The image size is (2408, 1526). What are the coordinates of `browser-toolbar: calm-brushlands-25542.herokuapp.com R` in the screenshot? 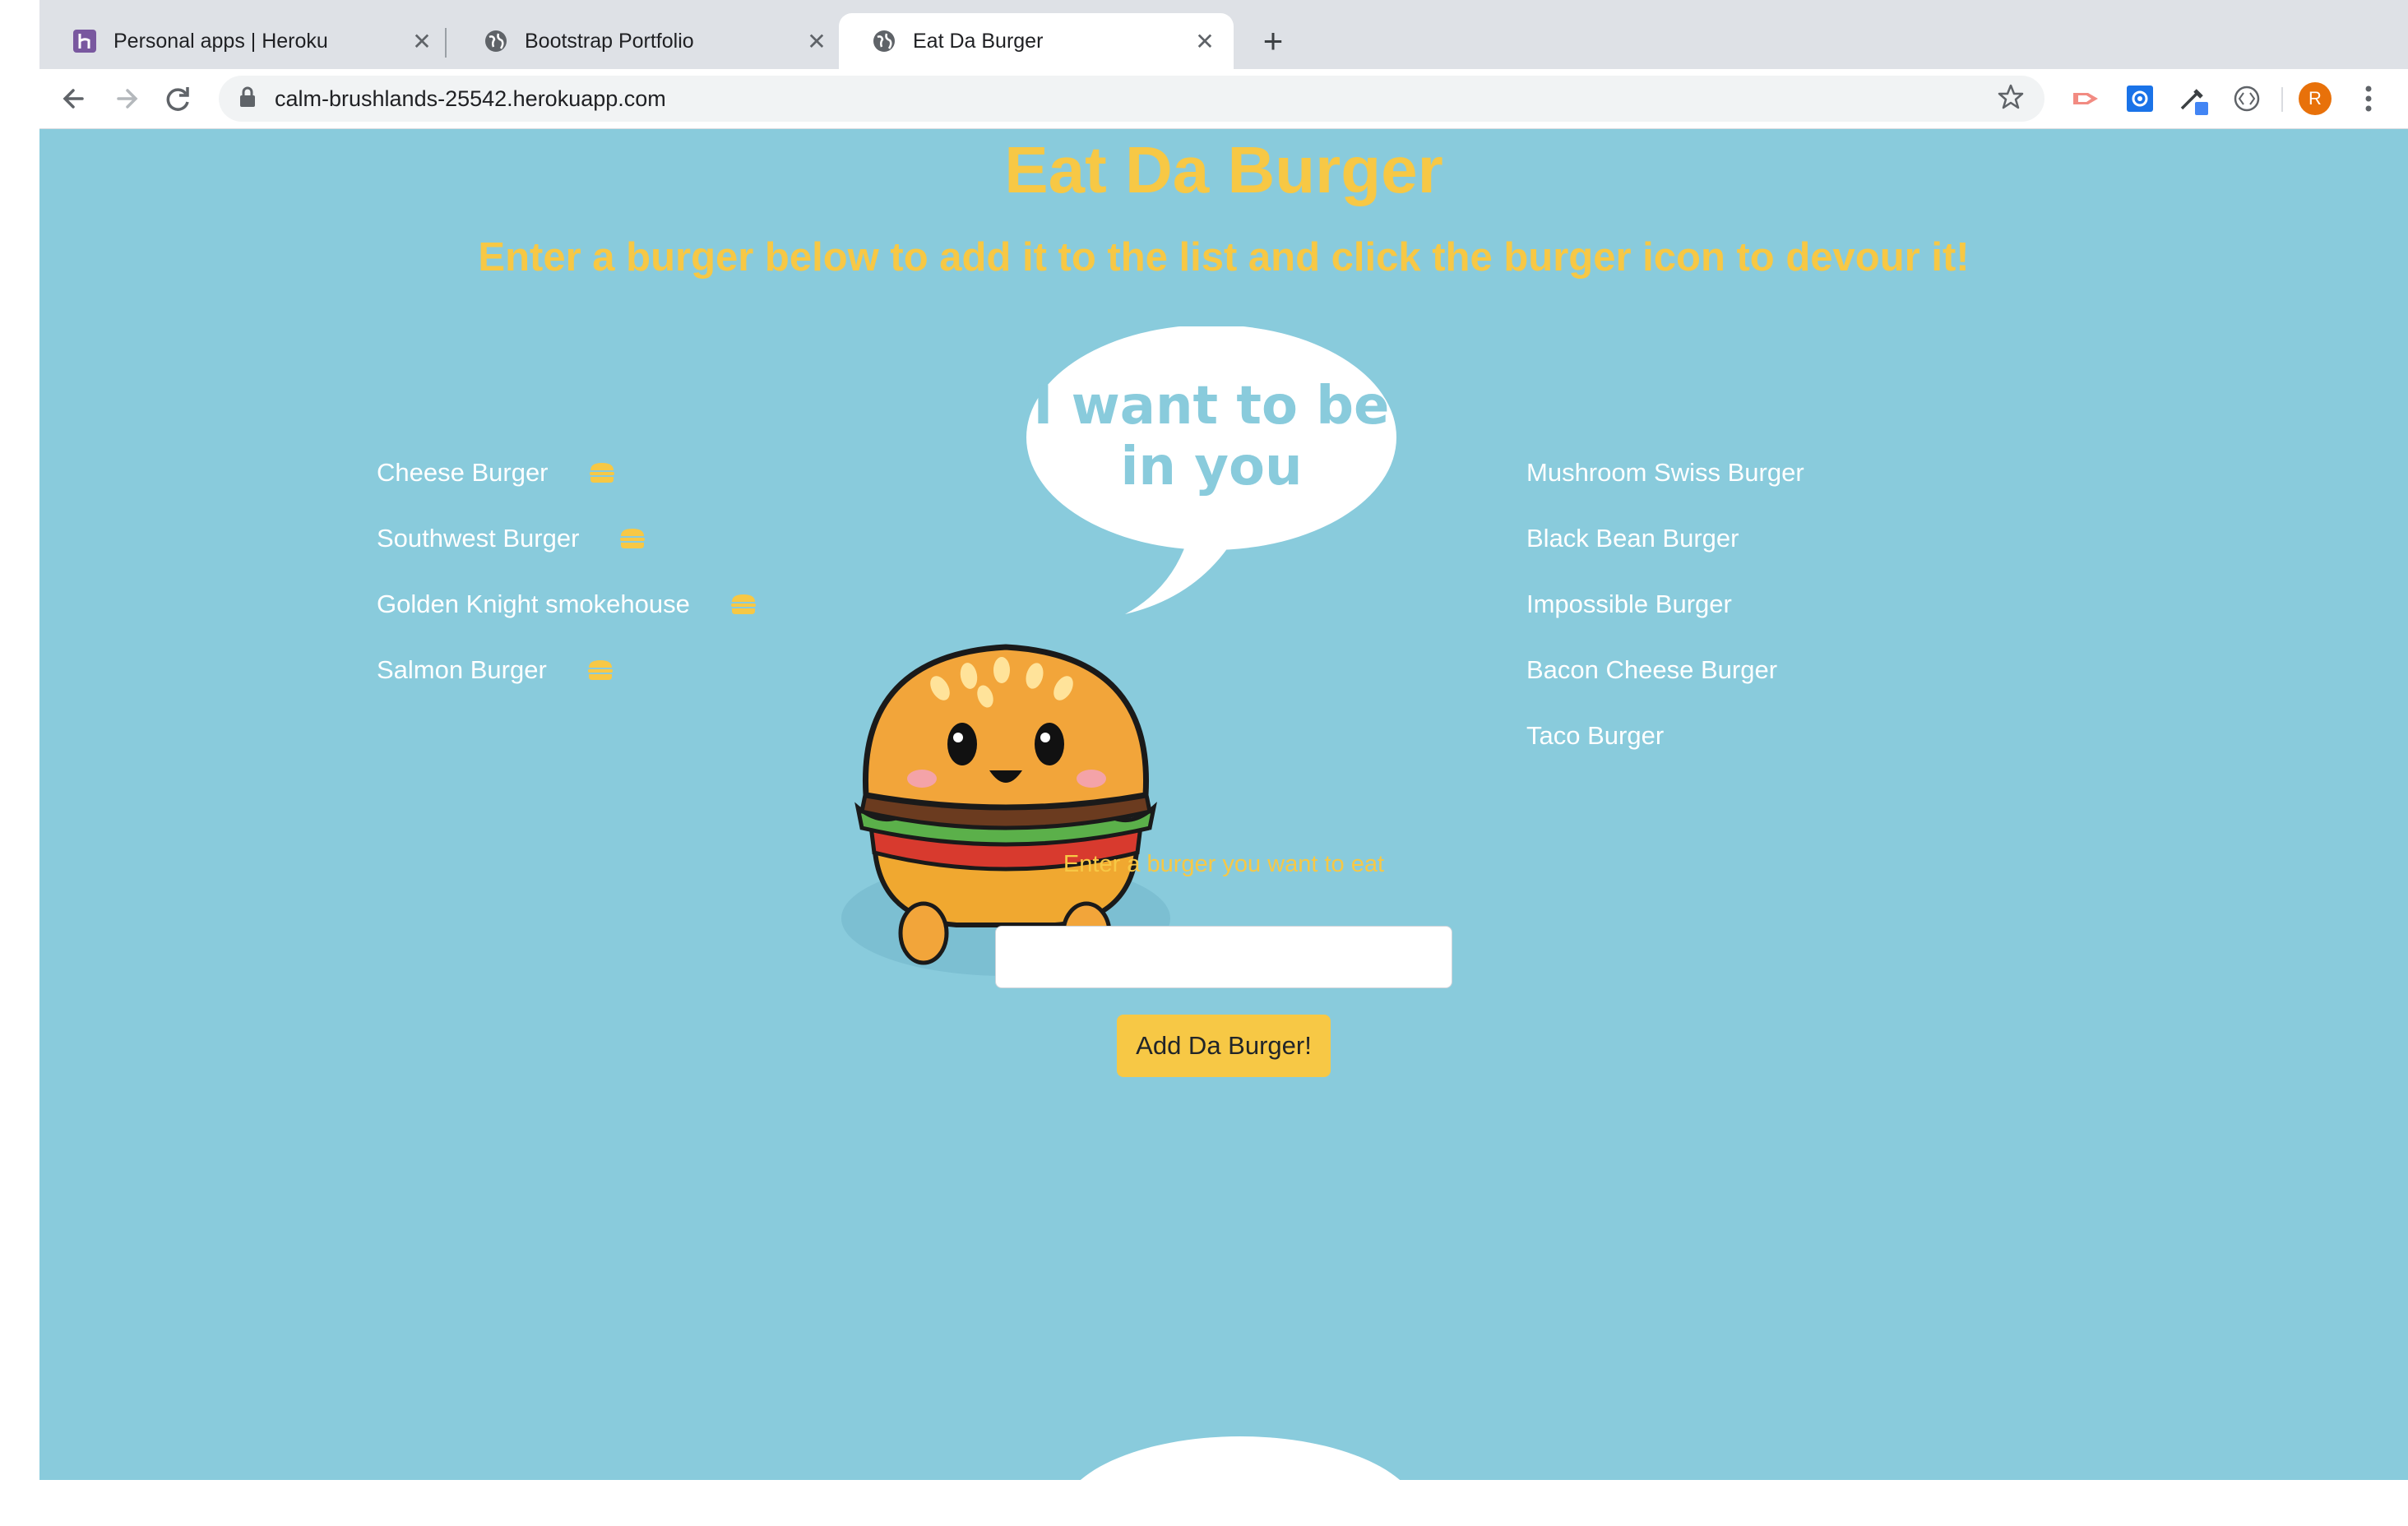 It's located at (1223, 99).